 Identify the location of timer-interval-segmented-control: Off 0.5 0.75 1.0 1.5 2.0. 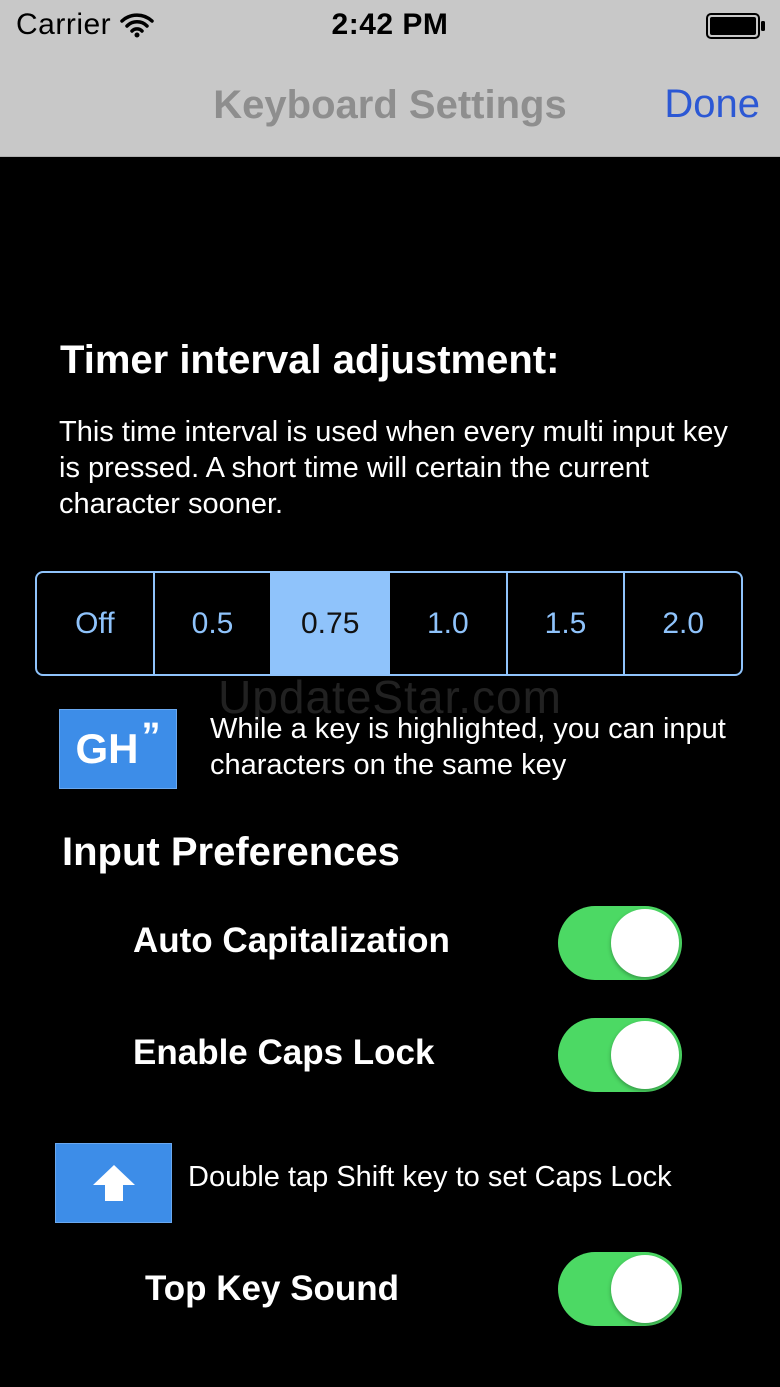
(389, 623).